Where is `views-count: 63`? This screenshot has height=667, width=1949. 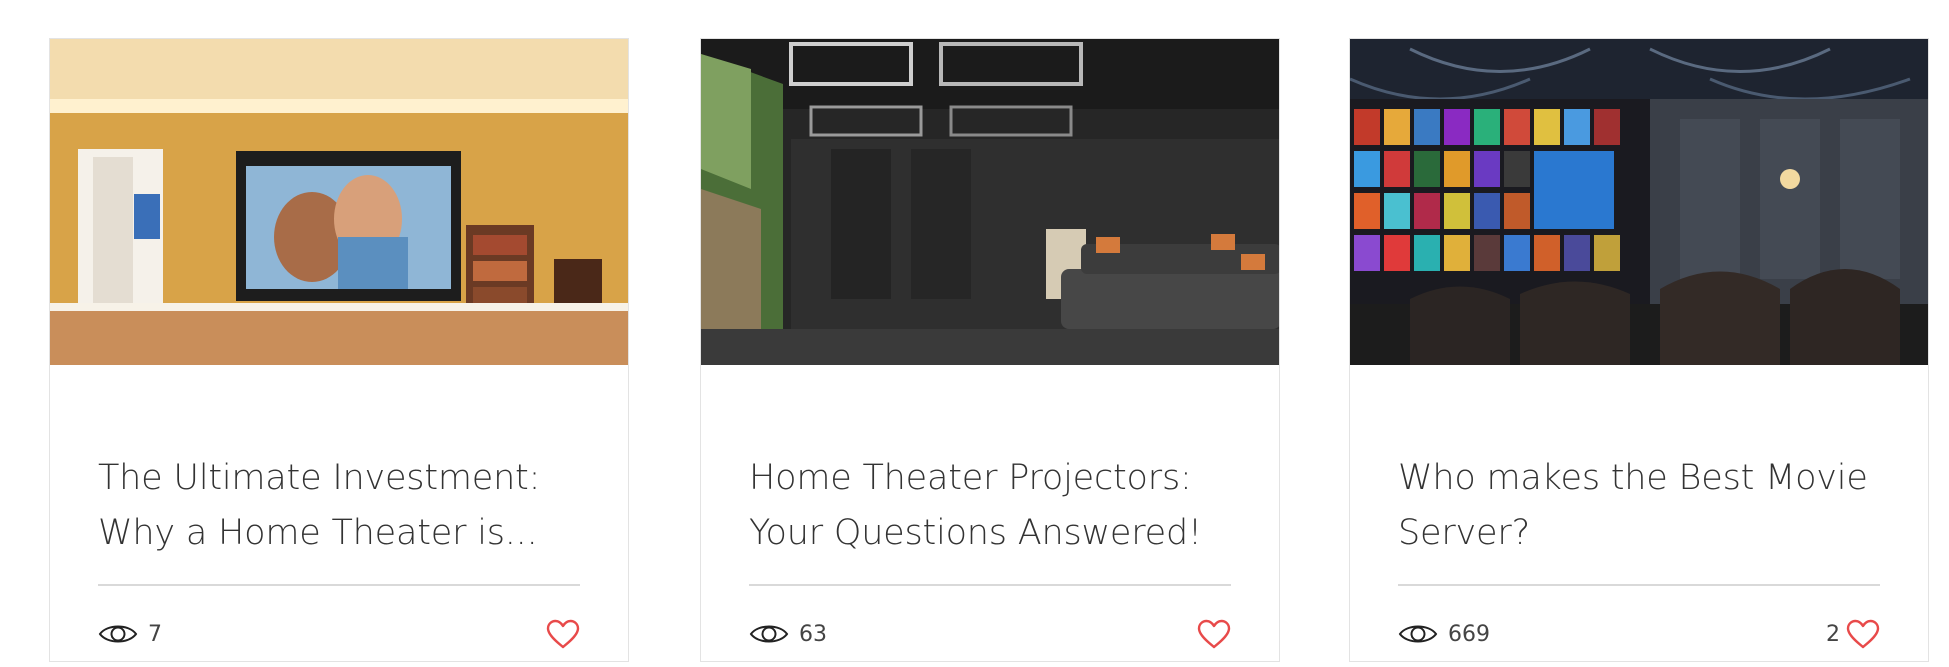
views-count: 63 is located at coordinates (813, 634).